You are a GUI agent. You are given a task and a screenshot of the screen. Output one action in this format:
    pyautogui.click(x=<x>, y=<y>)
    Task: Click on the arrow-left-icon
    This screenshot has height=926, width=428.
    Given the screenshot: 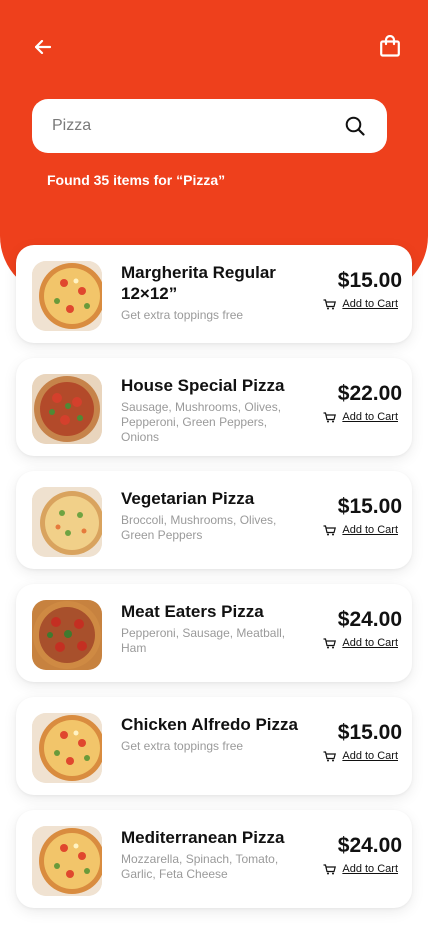 What is the action you would take?
    pyautogui.click(x=43, y=47)
    